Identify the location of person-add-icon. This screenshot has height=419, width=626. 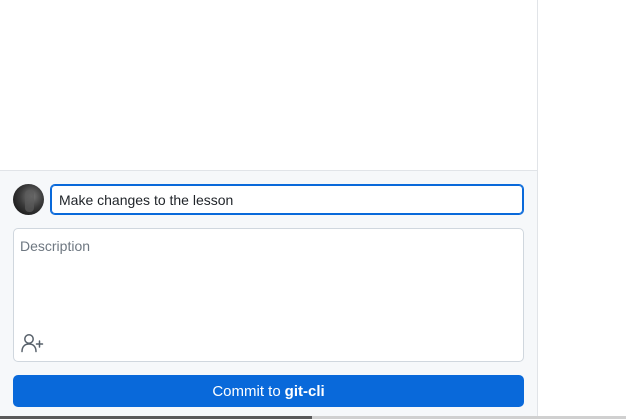
(32, 343).